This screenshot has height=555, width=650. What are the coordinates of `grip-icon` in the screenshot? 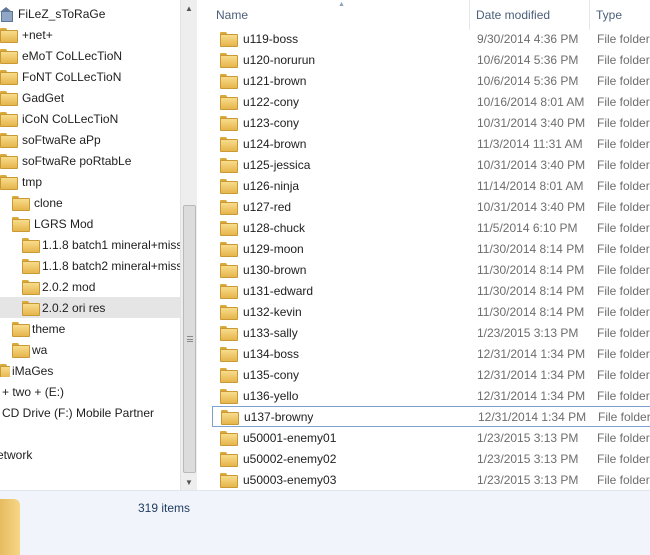 It's located at (190, 339).